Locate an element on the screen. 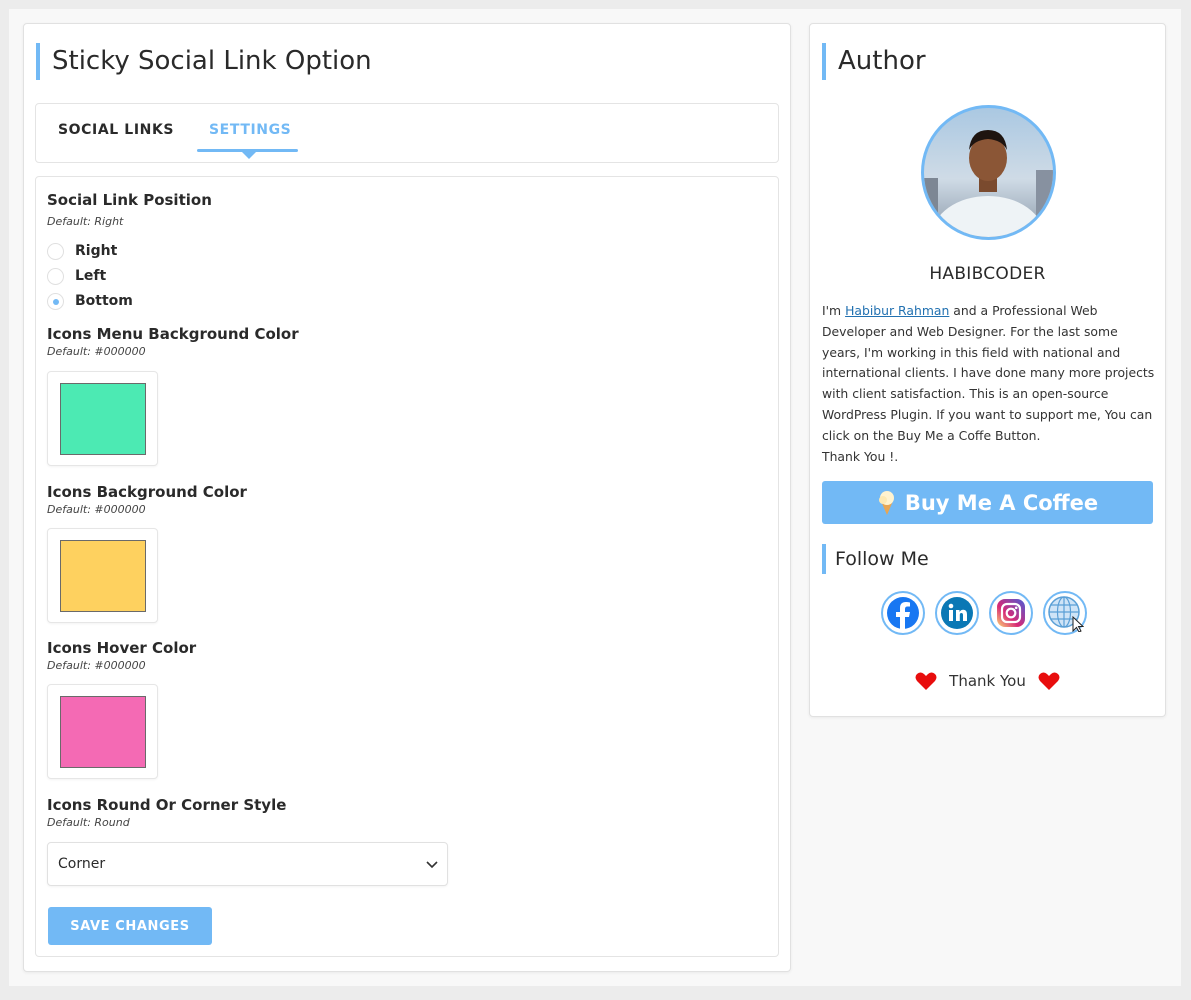 This screenshot has height=1000, width=1191. radio-left: Left is located at coordinates (76, 276).